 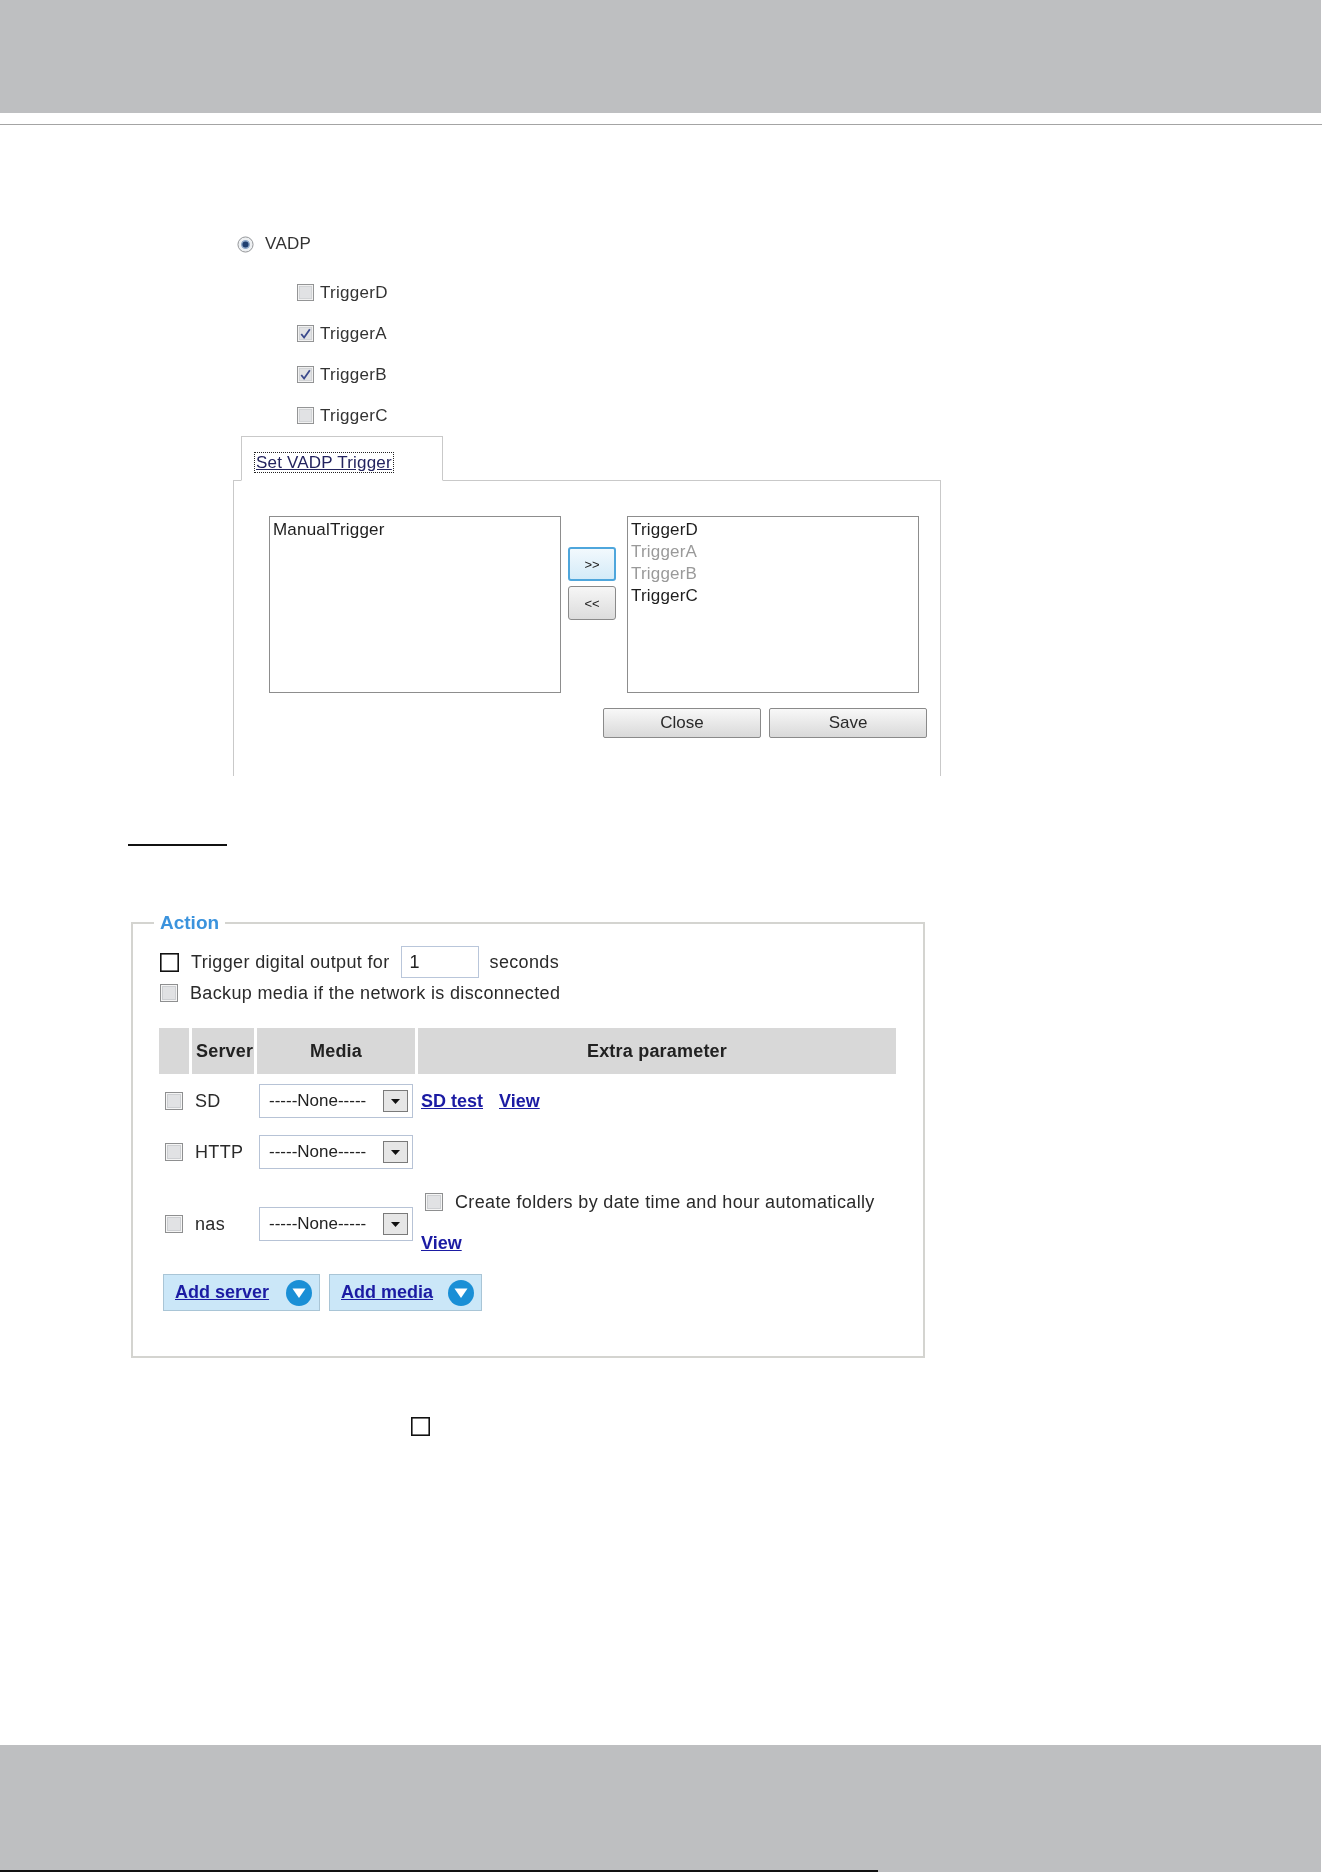 I want to click on duration-input: 1, so click(x=439, y=962).